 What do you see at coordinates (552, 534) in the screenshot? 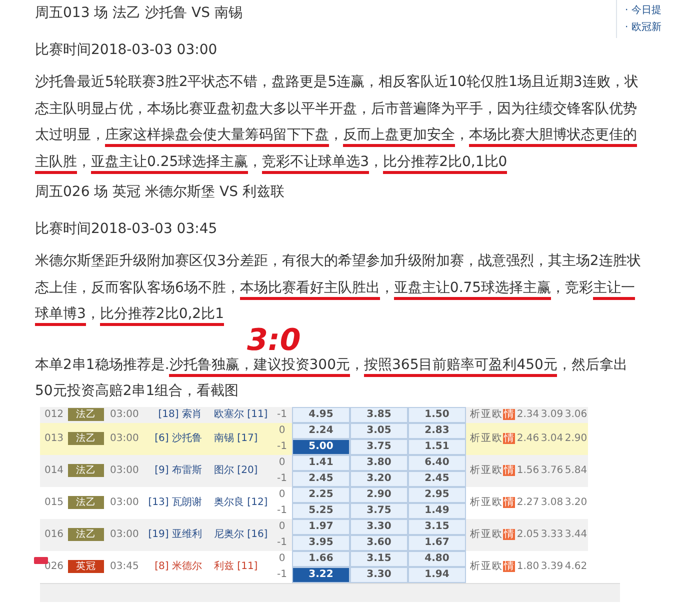
I see `average-odds: 3.33` at bounding box center [552, 534].